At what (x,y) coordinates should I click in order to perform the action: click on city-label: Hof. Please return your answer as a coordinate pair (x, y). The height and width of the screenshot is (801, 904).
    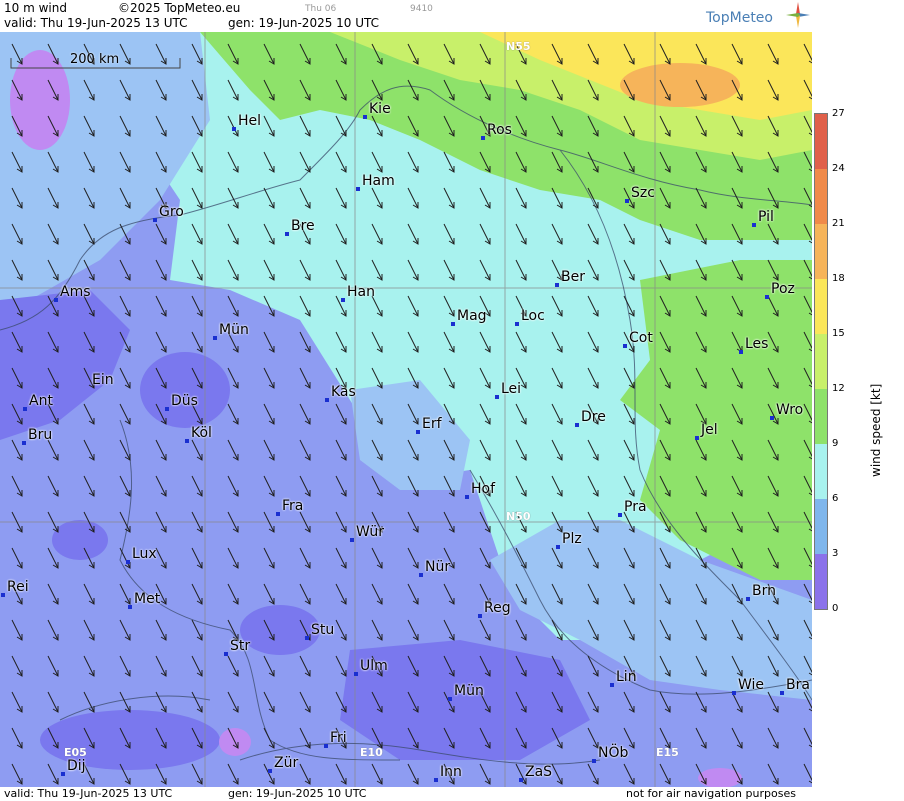
    Looking at the image, I should click on (483, 489).